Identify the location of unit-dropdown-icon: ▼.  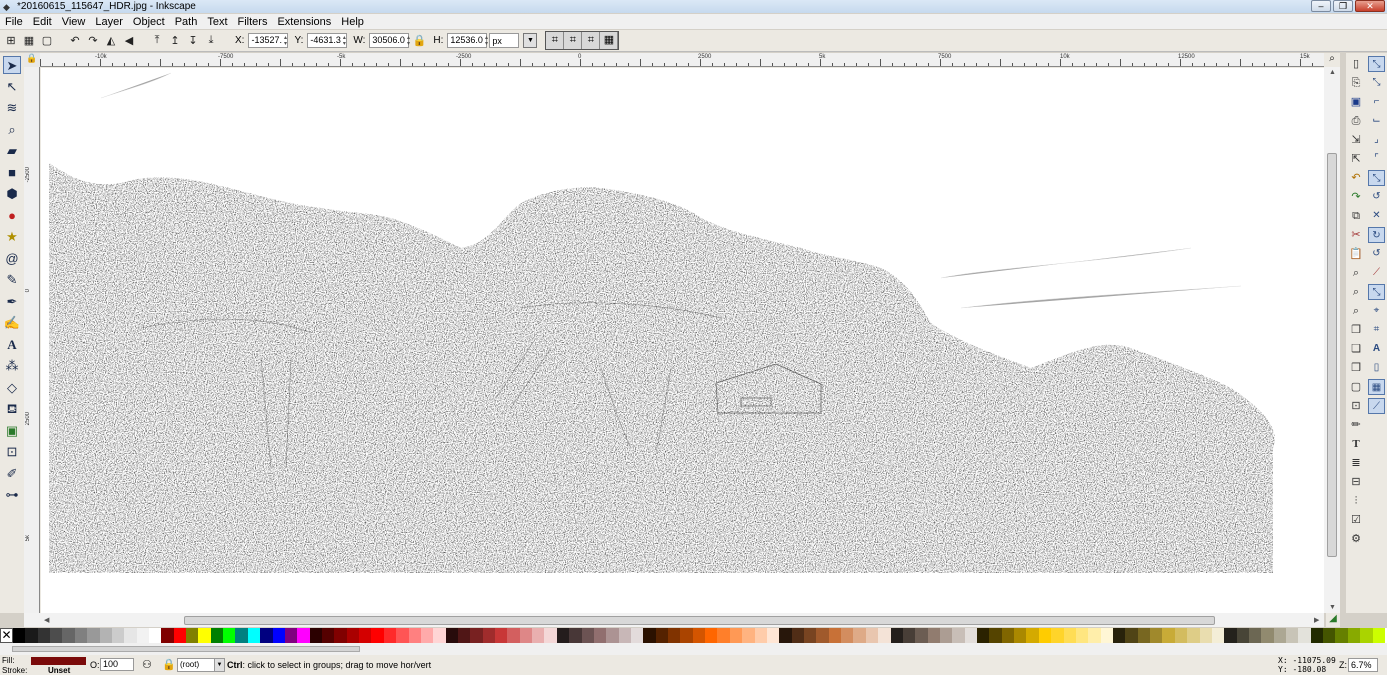
(530, 40).